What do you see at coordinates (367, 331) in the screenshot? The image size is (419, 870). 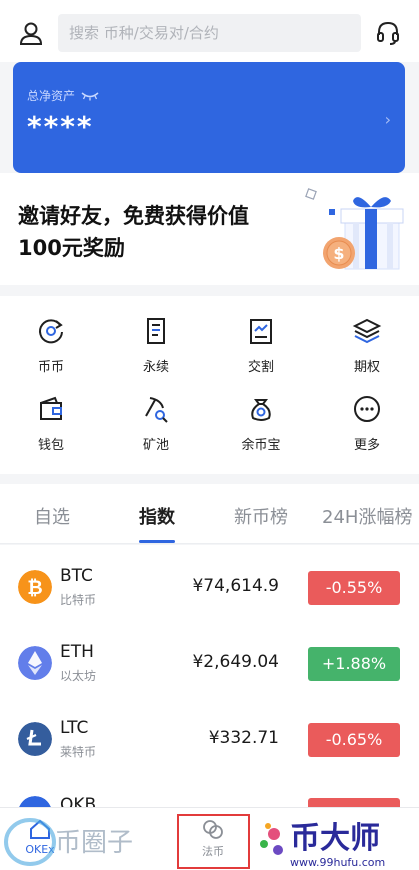 I see `options-icon` at bounding box center [367, 331].